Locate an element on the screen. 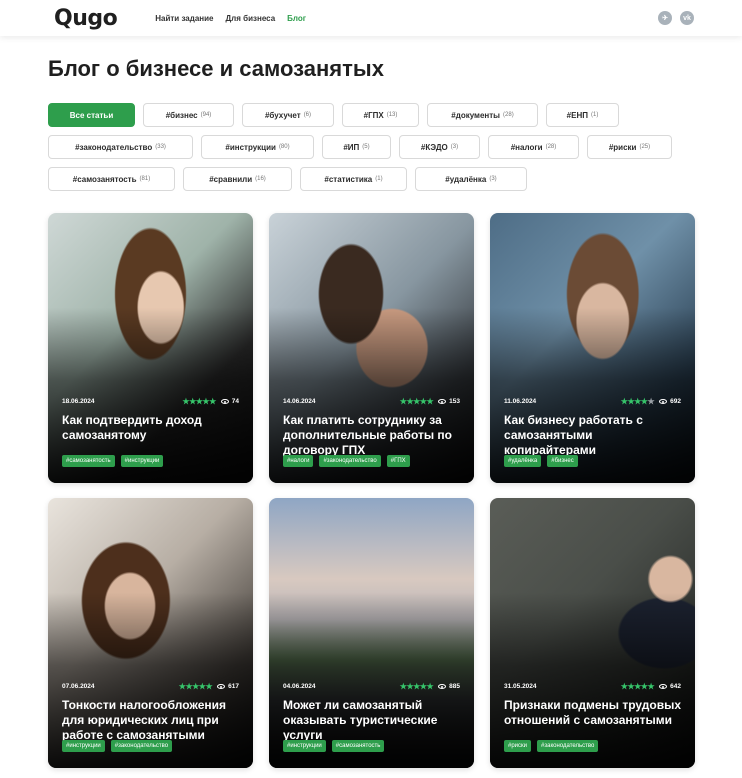 This screenshot has height=778, width=742. tag-filter-item: #инструкции (80) is located at coordinates (257, 147).